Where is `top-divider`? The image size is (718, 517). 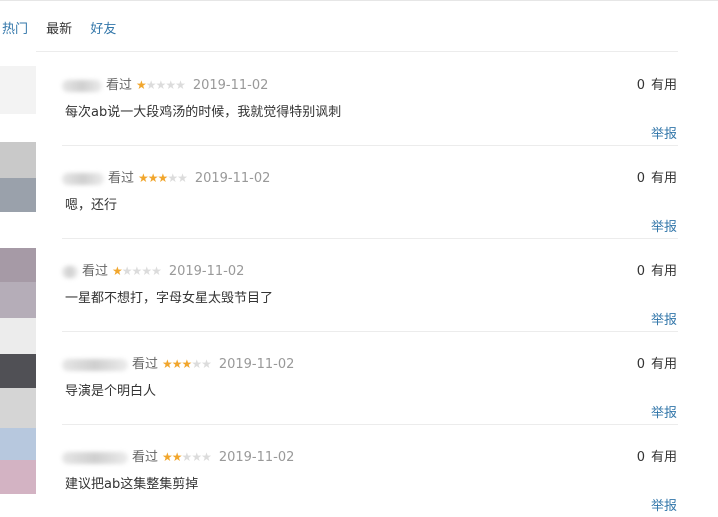
top-divider is located at coordinates (359, 0).